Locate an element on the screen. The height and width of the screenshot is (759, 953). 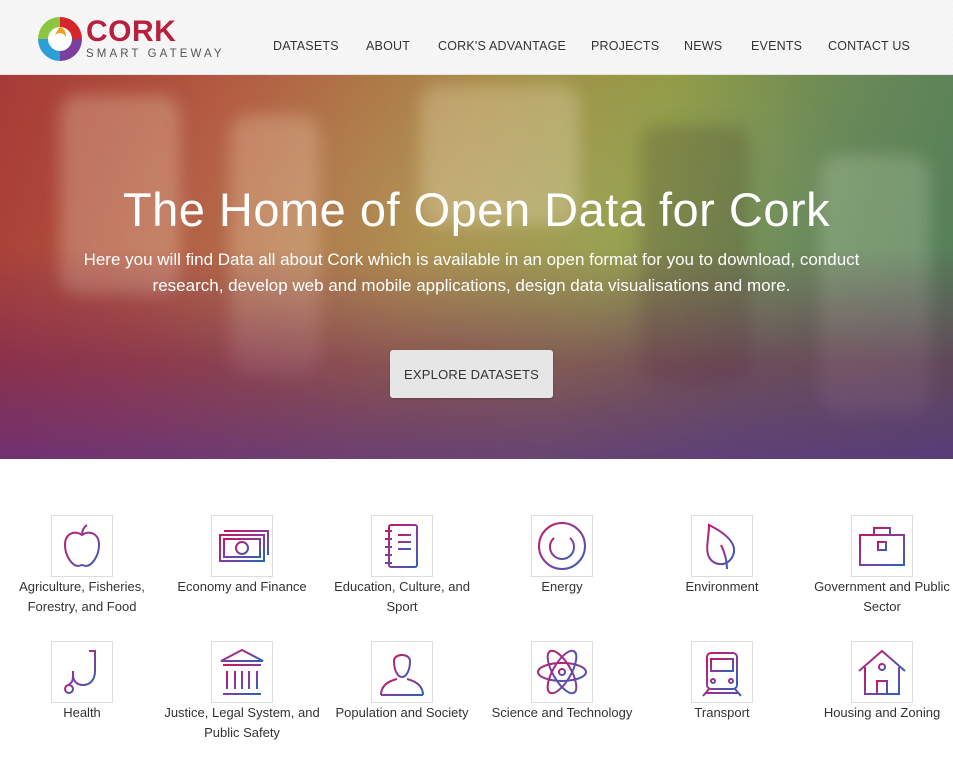
logo-subtitle: SMART GATEWAY is located at coordinates (155, 53).